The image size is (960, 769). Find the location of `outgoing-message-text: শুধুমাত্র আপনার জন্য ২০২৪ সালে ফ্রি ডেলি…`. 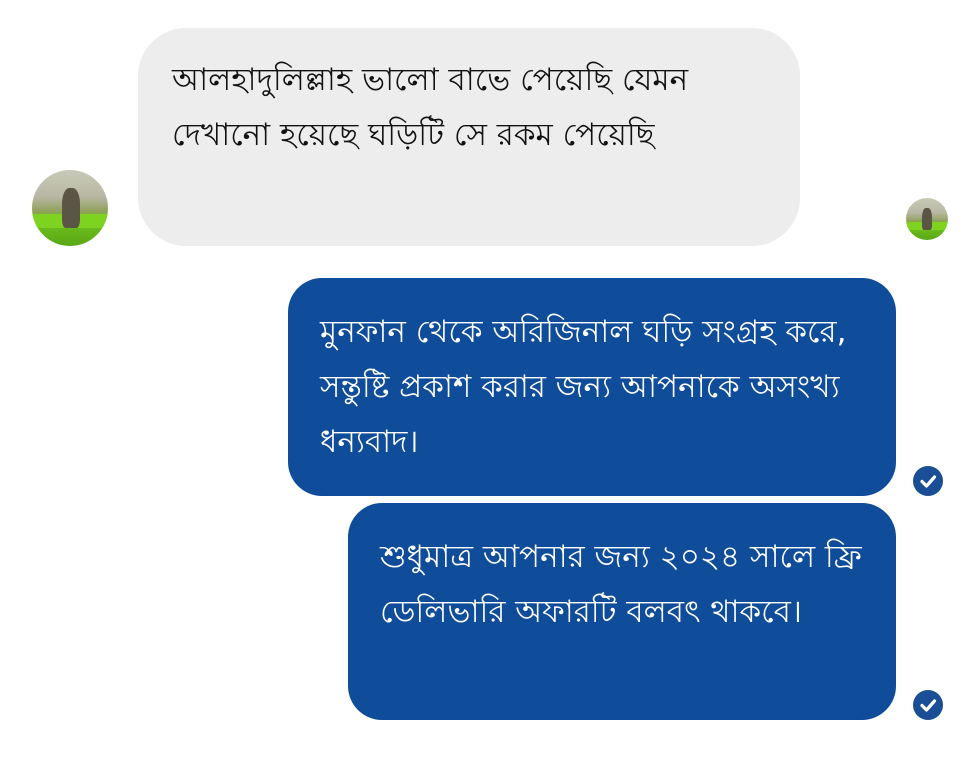

outgoing-message-text: শুধুমাত্র আপনার জন্য ২০২৪ সালে ফ্রি ডেলি… is located at coordinates (621, 584).